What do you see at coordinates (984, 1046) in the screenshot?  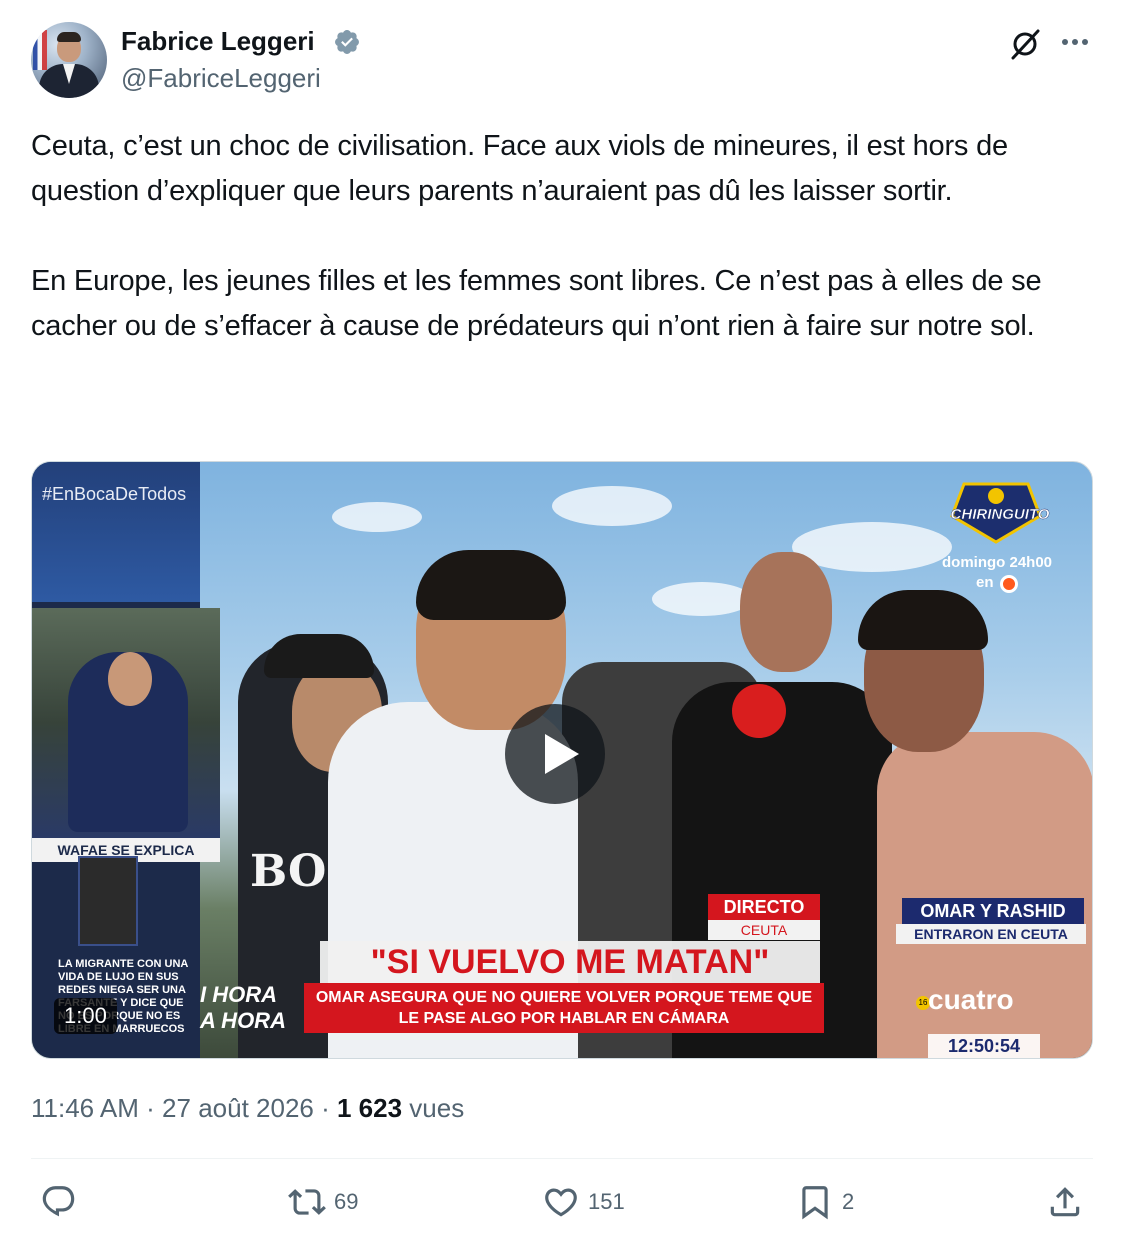 I see `broadcast-clock: 12:50:54` at bounding box center [984, 1046].